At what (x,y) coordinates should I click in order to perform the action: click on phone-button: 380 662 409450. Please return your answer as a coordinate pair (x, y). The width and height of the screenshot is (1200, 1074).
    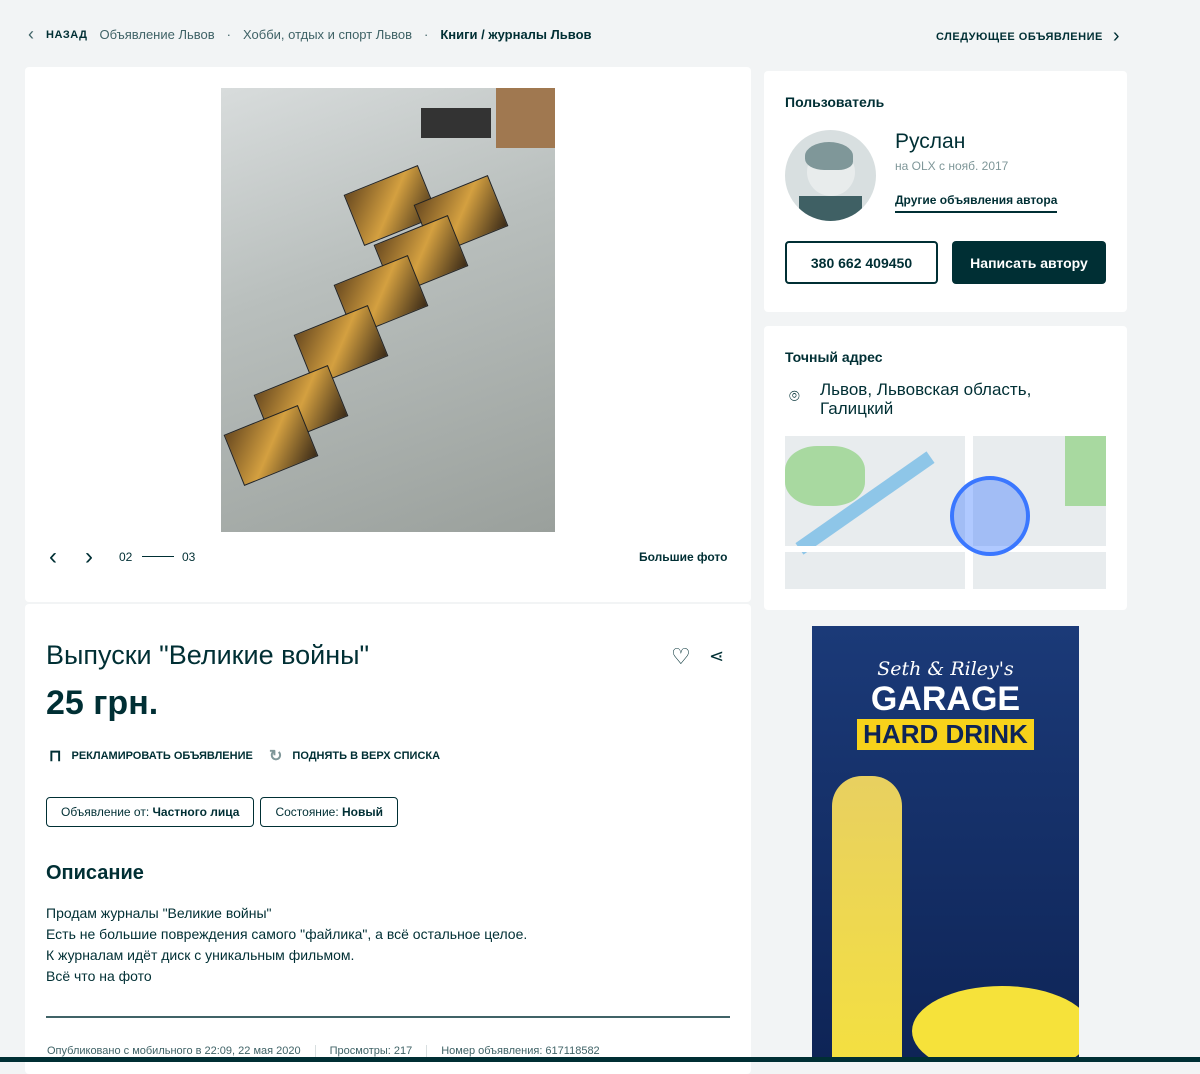
    Looking at the image, I should click on (861, 262).